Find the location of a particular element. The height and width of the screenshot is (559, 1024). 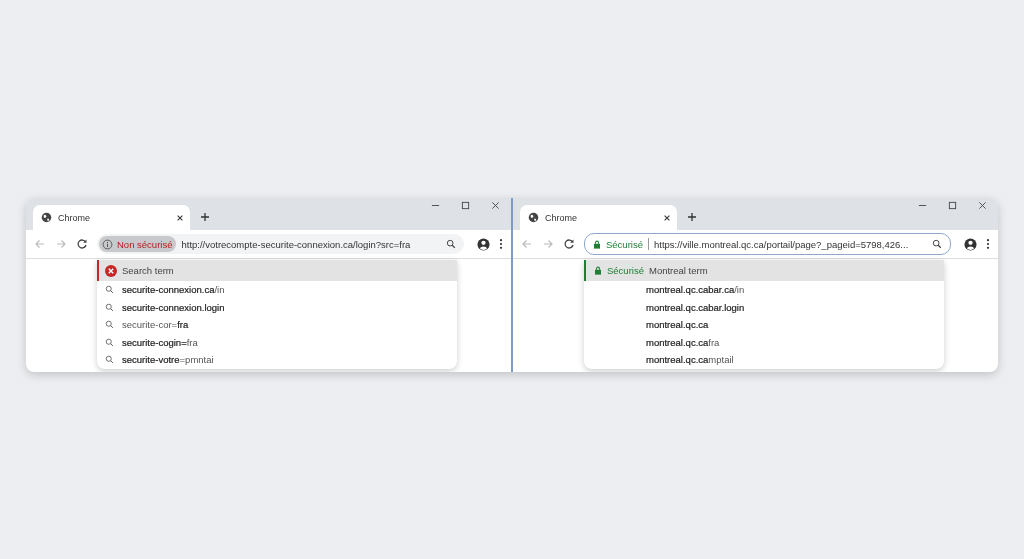

suggestion-header: Sécurisé Montreal term is located at coordinates (764, 270).